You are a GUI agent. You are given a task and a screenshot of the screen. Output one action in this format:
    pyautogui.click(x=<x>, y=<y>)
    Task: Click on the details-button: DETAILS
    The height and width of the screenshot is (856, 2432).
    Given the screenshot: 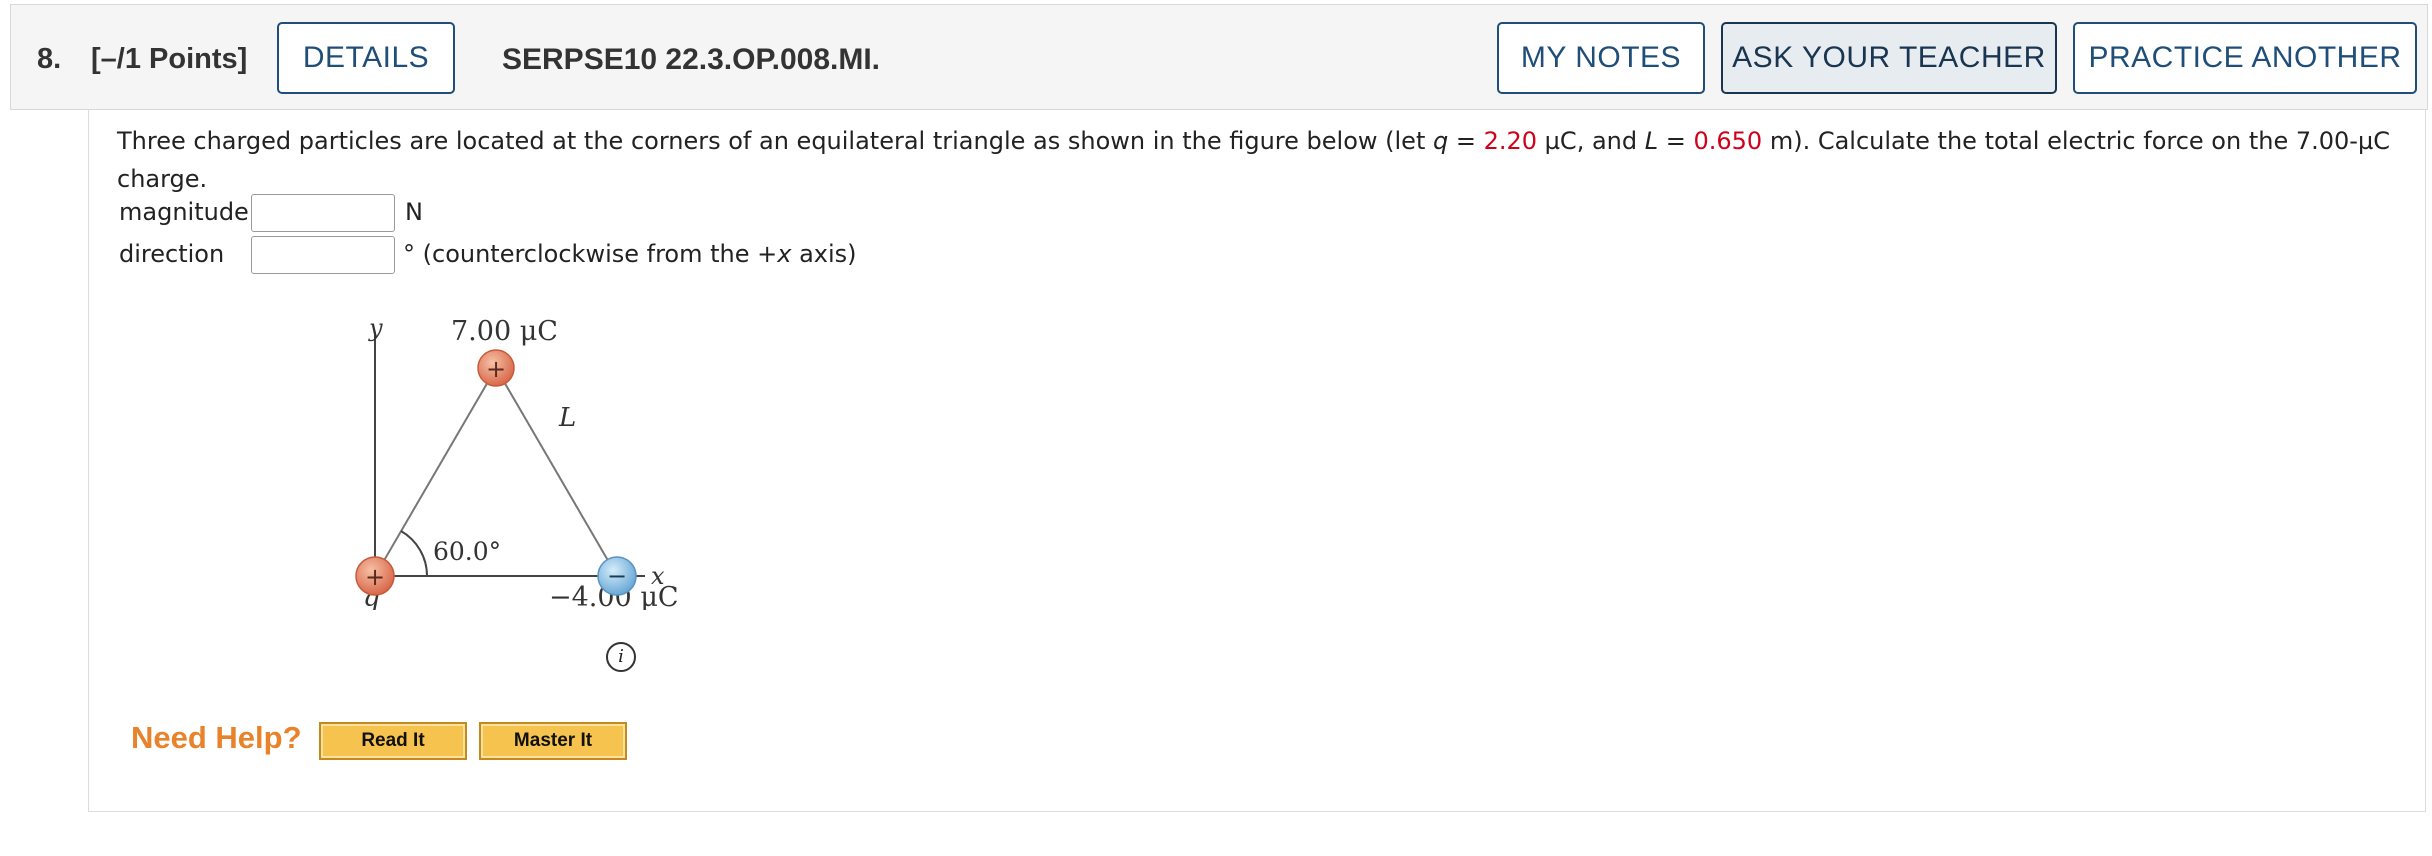 What is the action you would take?
    pyautogui.click(x=366, y=58)
    